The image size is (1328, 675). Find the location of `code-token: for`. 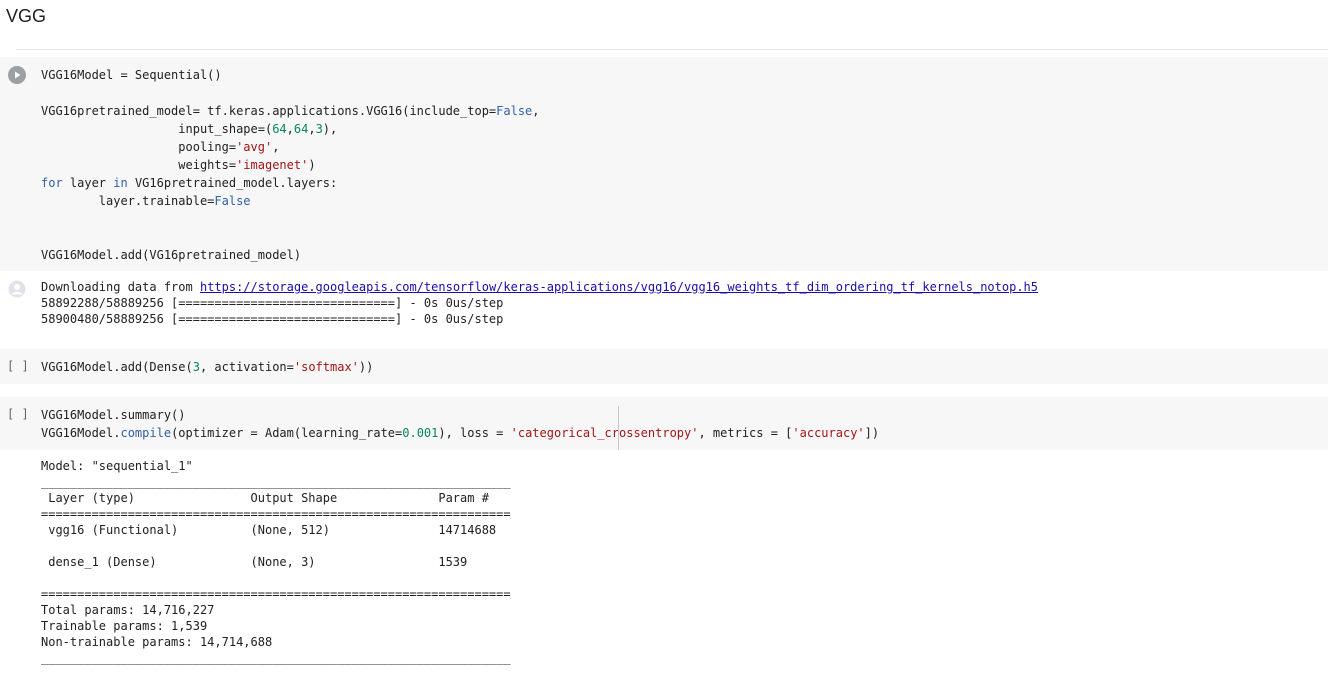

code-token: for is located at coordinates (52, 183).